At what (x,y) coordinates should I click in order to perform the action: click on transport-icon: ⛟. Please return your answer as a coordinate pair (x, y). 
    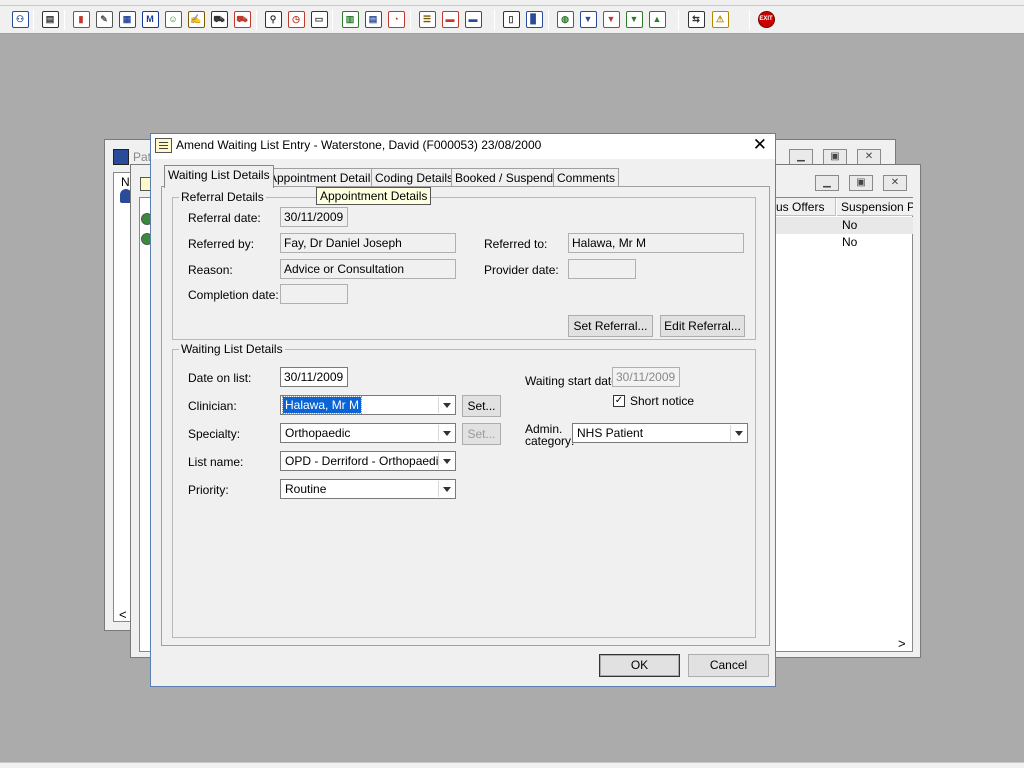
    Looking at the image, I should click on (242, 19).